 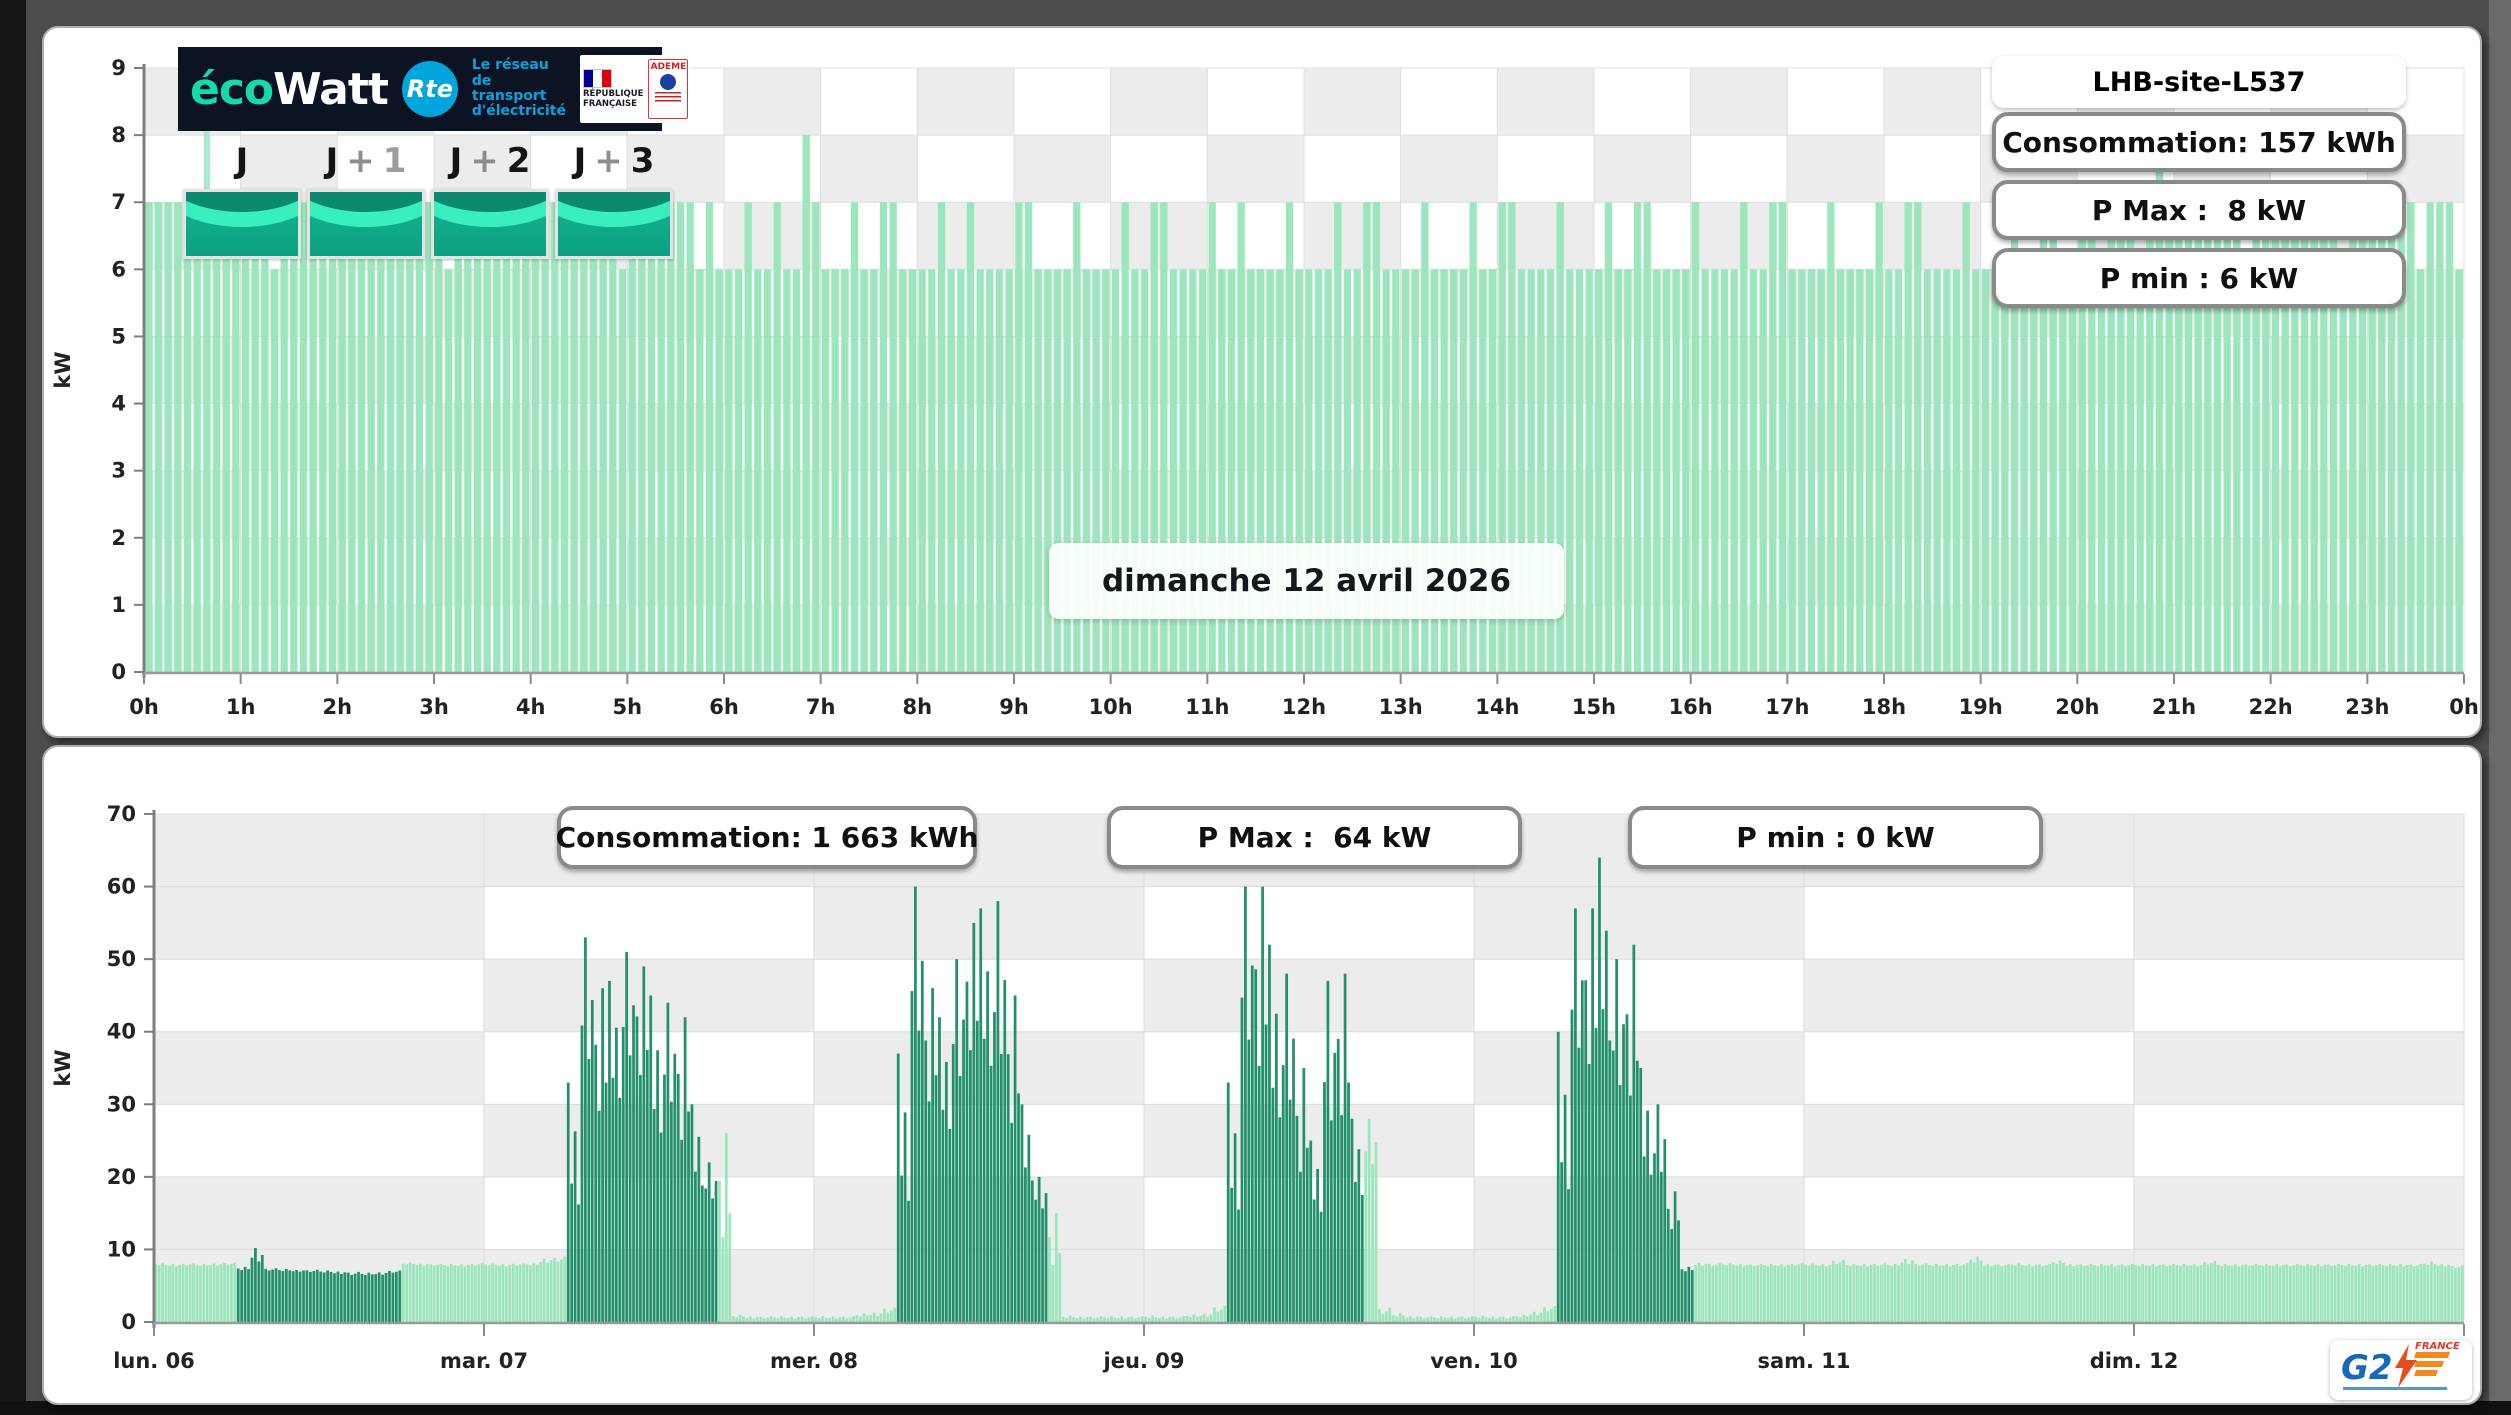 I want to click on g2e-tagline-line, so click(x=2395, y=1388).